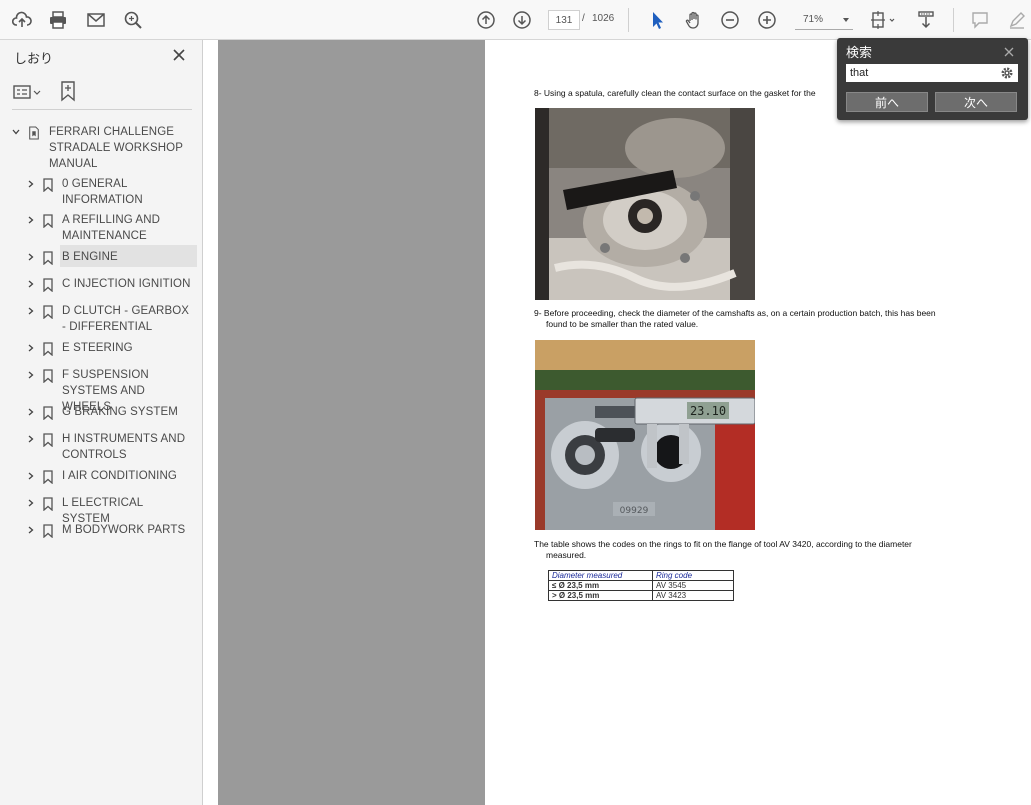 This screenshot has height=805, width=1031. What do you see at coordinates (693, 585) in the screenshot?
I see `table-cell: AV 3545` at bounding box center [693, 585].